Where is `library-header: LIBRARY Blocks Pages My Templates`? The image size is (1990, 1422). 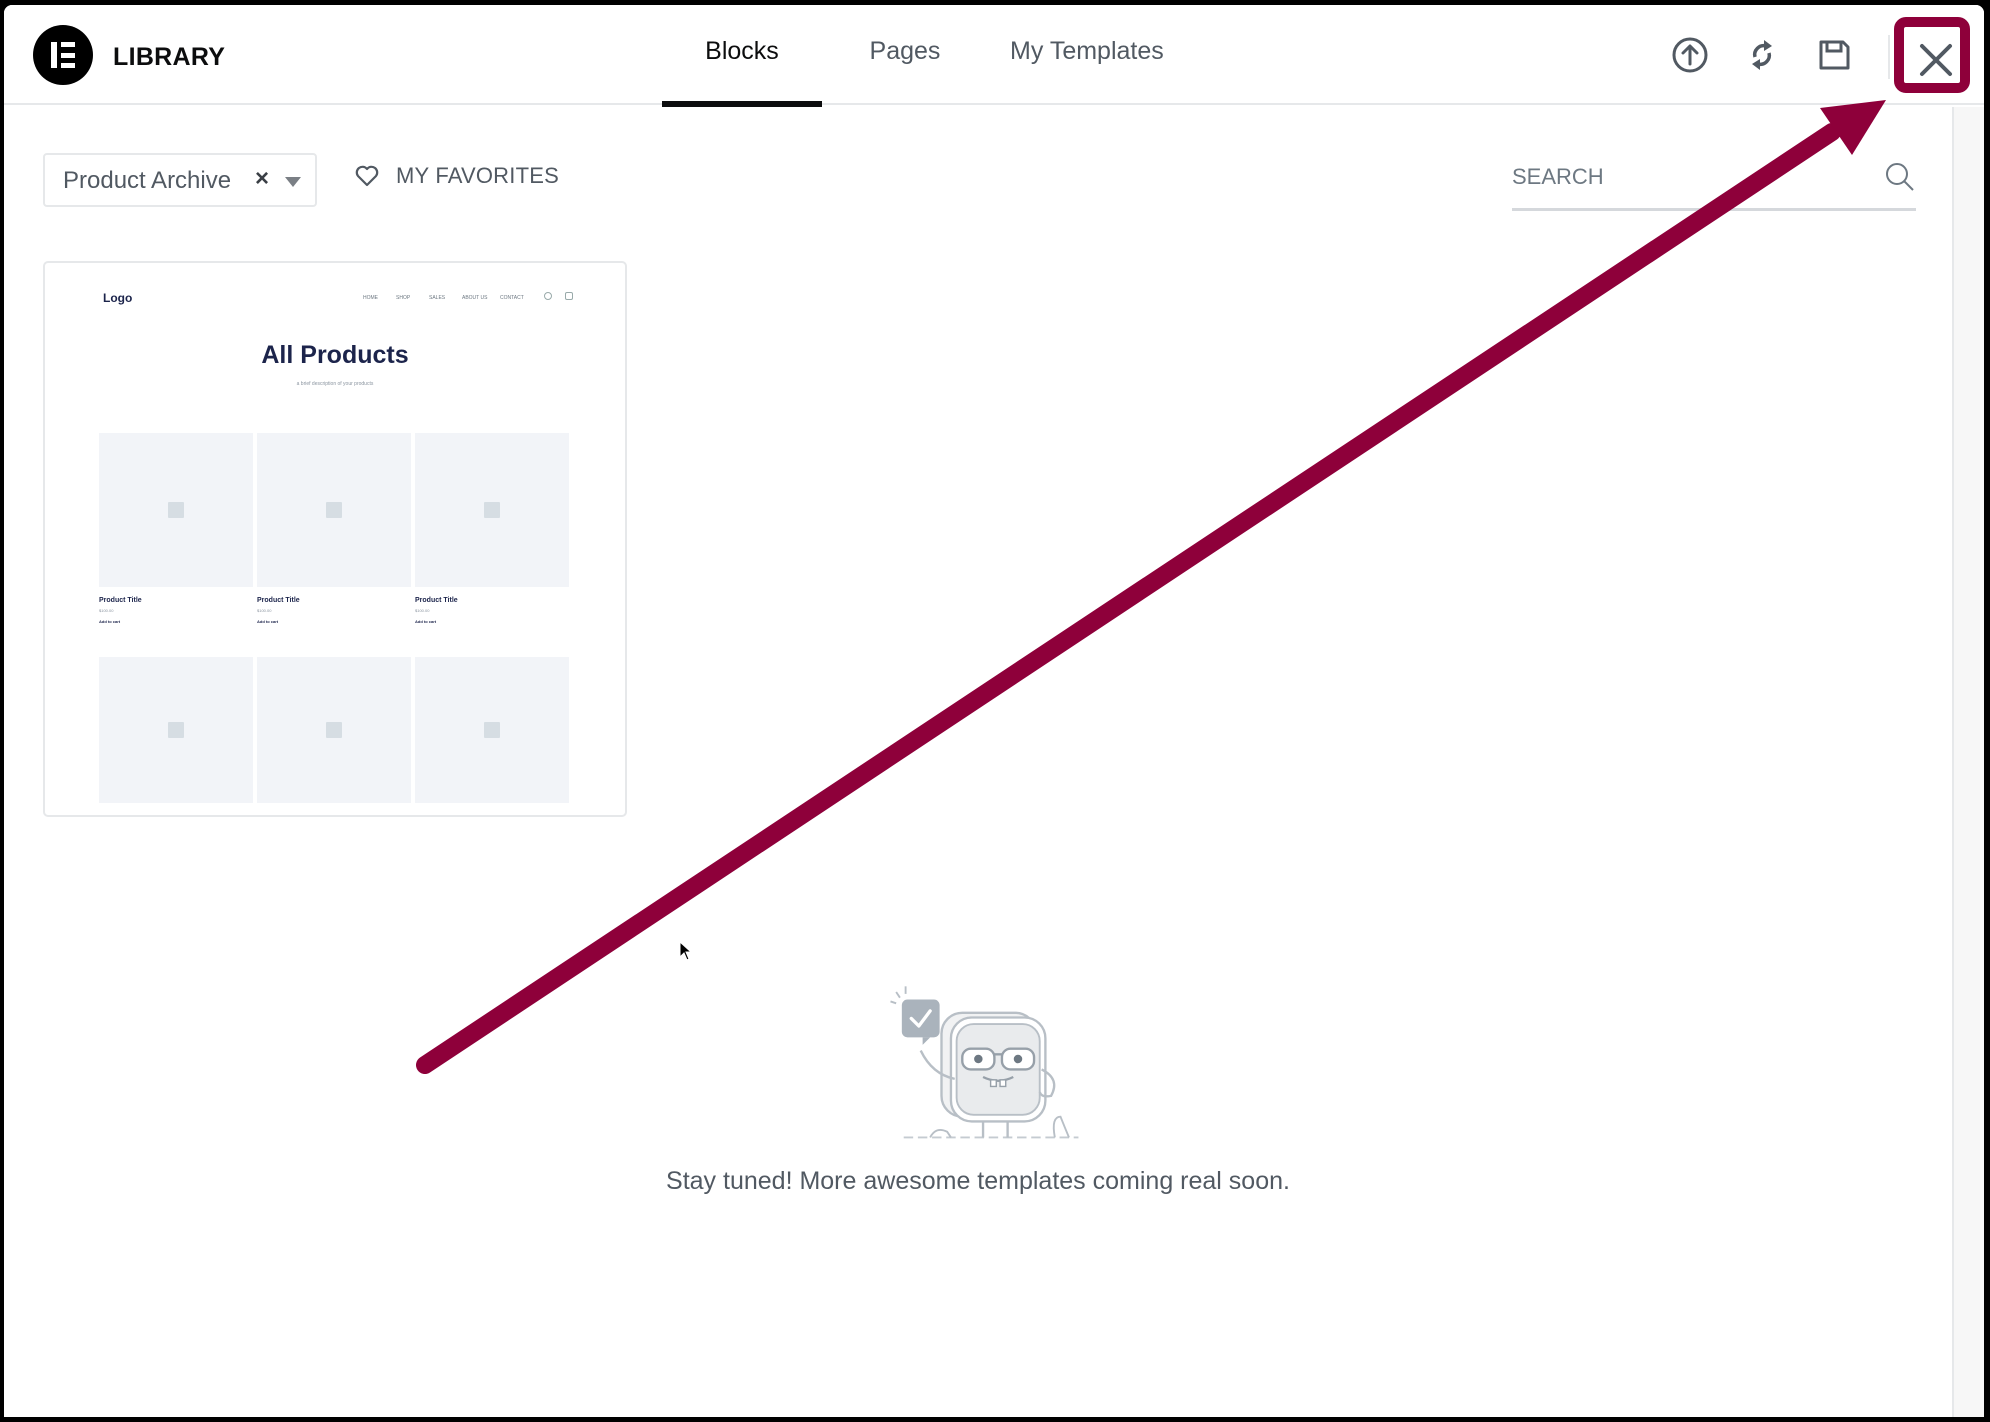 library-header: LIBRARY Blocks Pages My Templates is located at coordinates (994, 56).